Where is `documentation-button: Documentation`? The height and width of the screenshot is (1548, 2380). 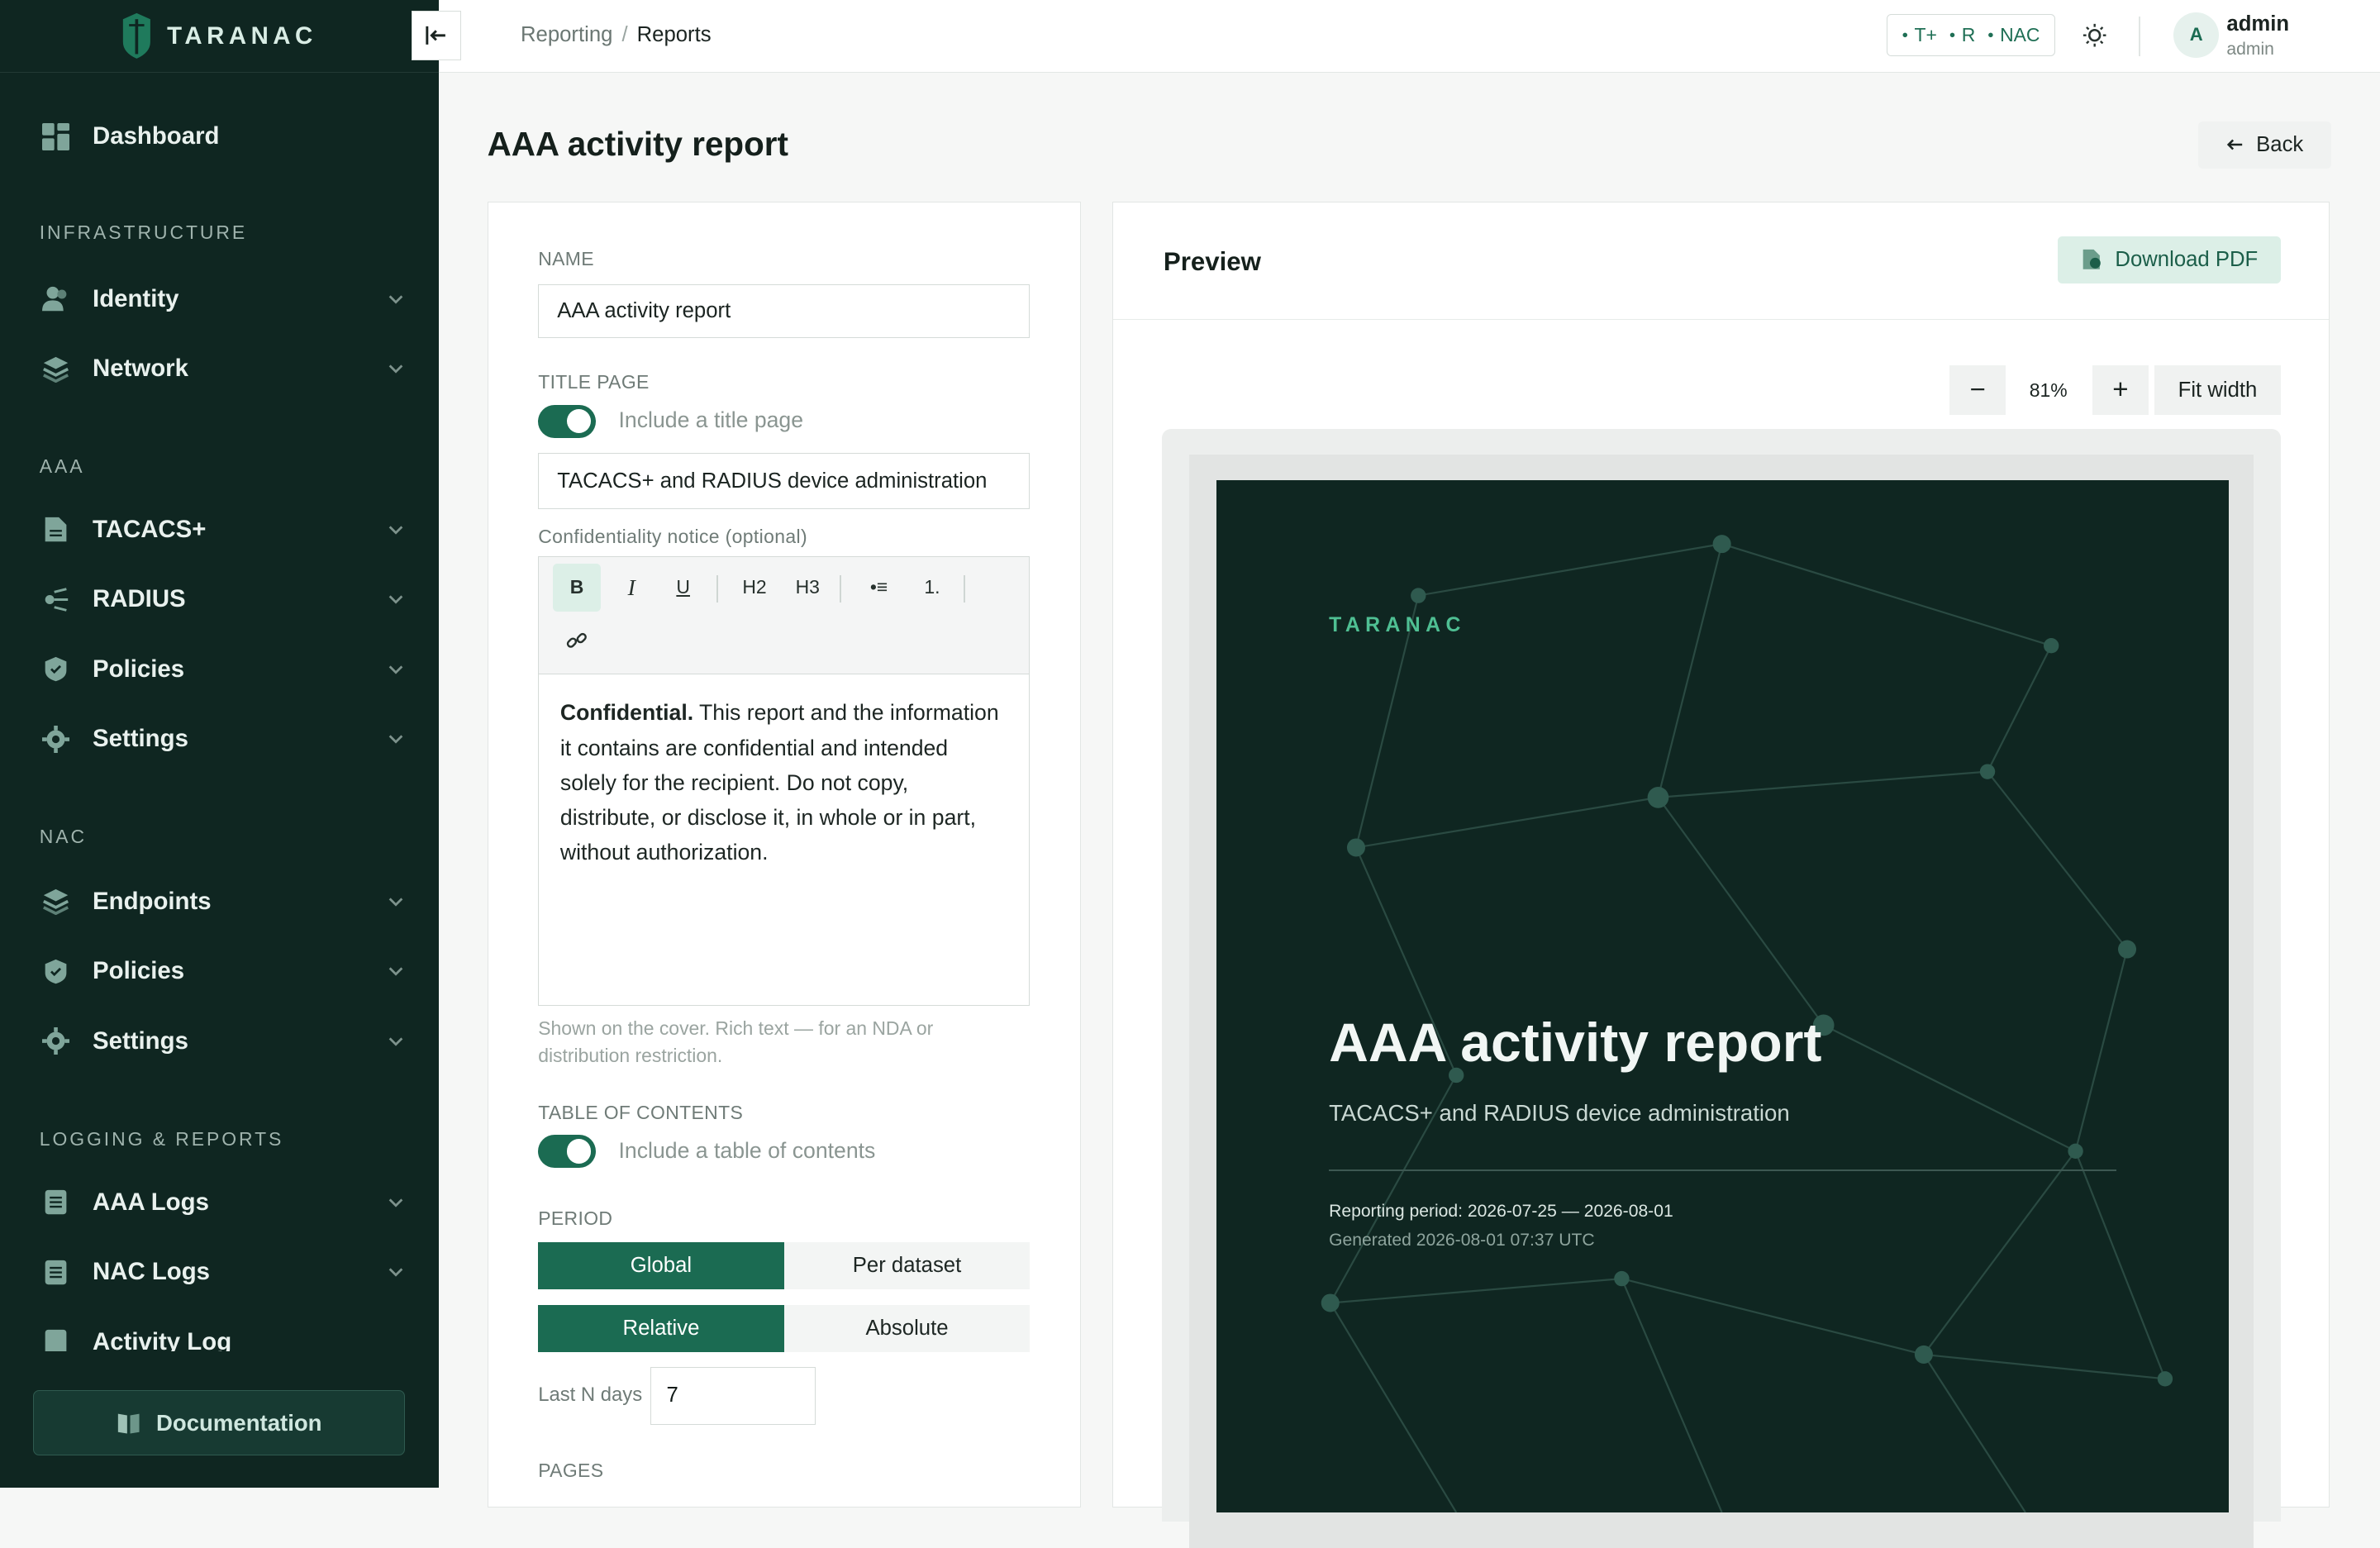 documentation-button: Documentation is located at coordinates (219, 1423).